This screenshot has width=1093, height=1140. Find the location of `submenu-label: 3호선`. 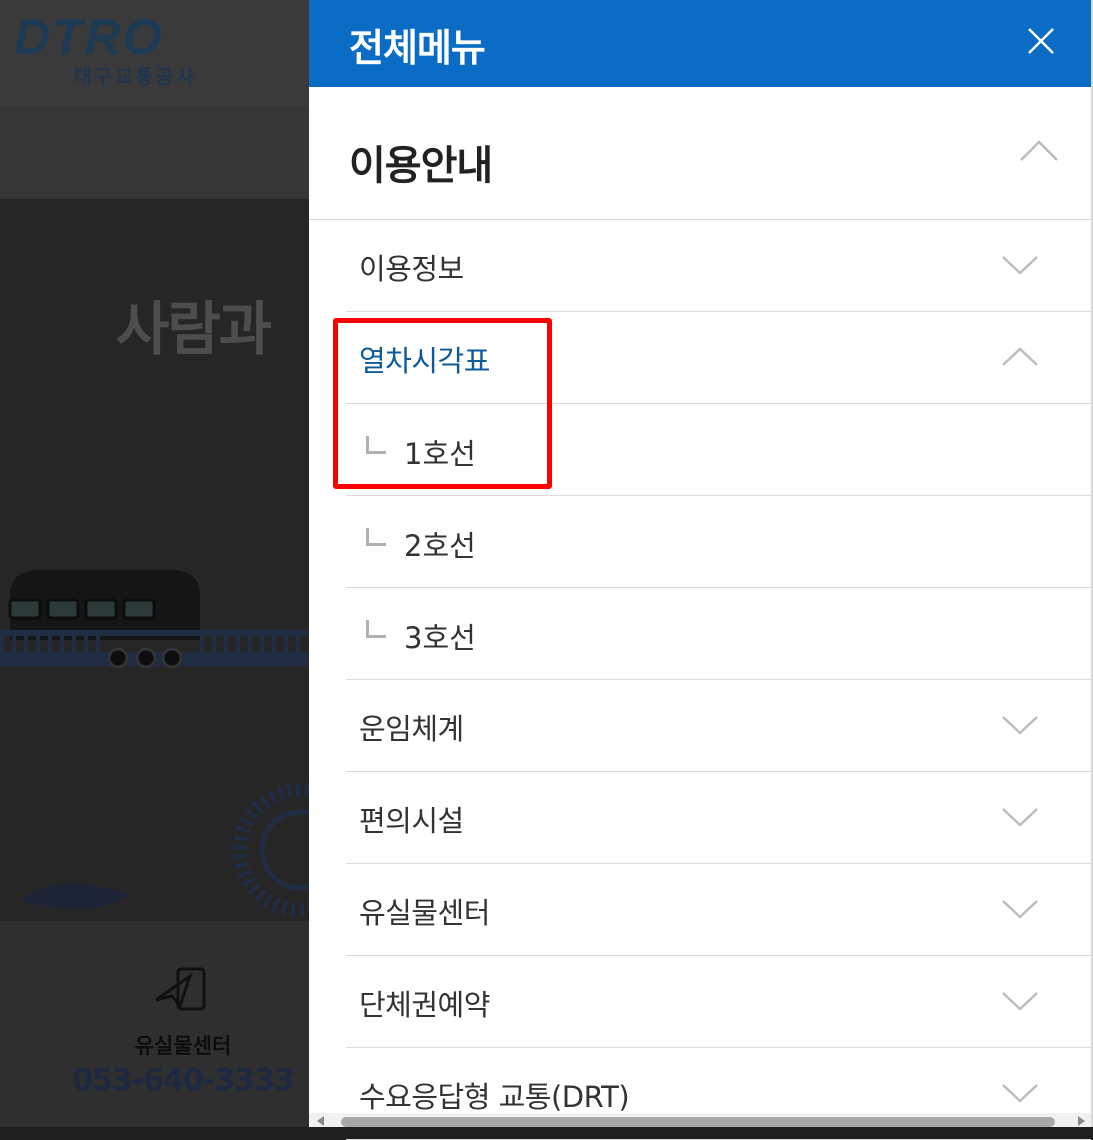

submenu-label: 3호선 is located at coordinates (440, 638).